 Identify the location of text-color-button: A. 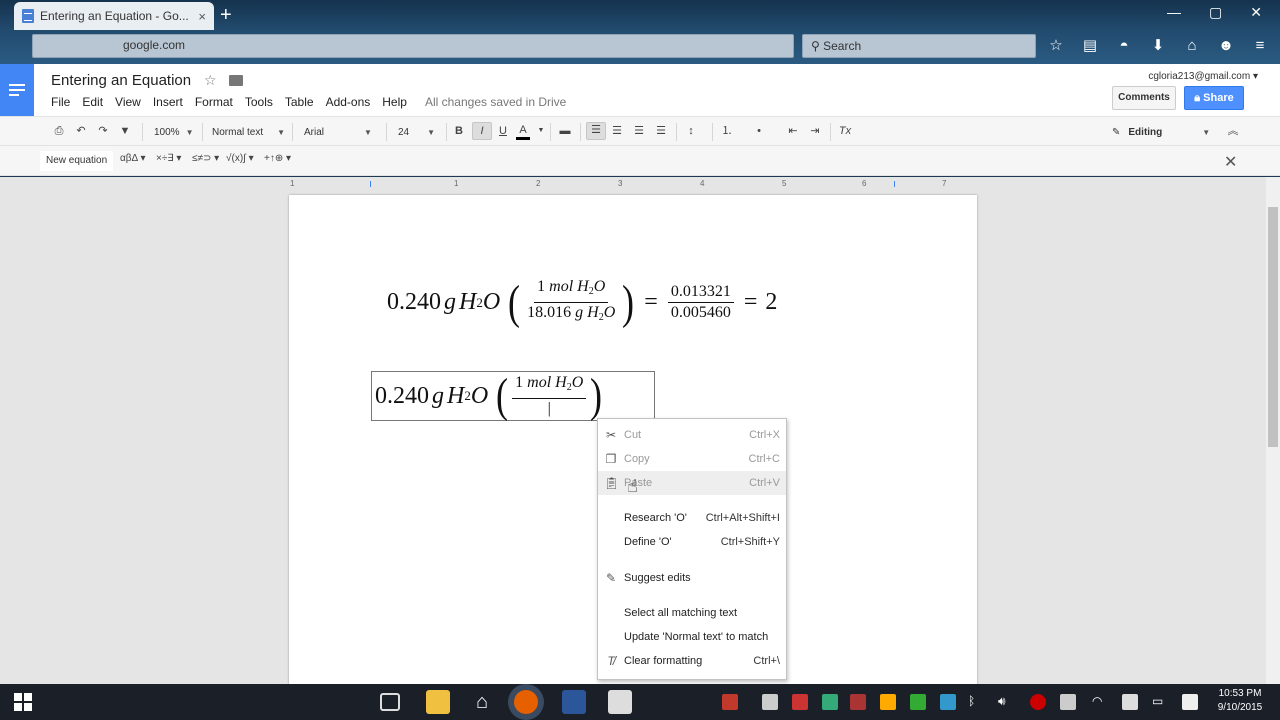
(523, 132).